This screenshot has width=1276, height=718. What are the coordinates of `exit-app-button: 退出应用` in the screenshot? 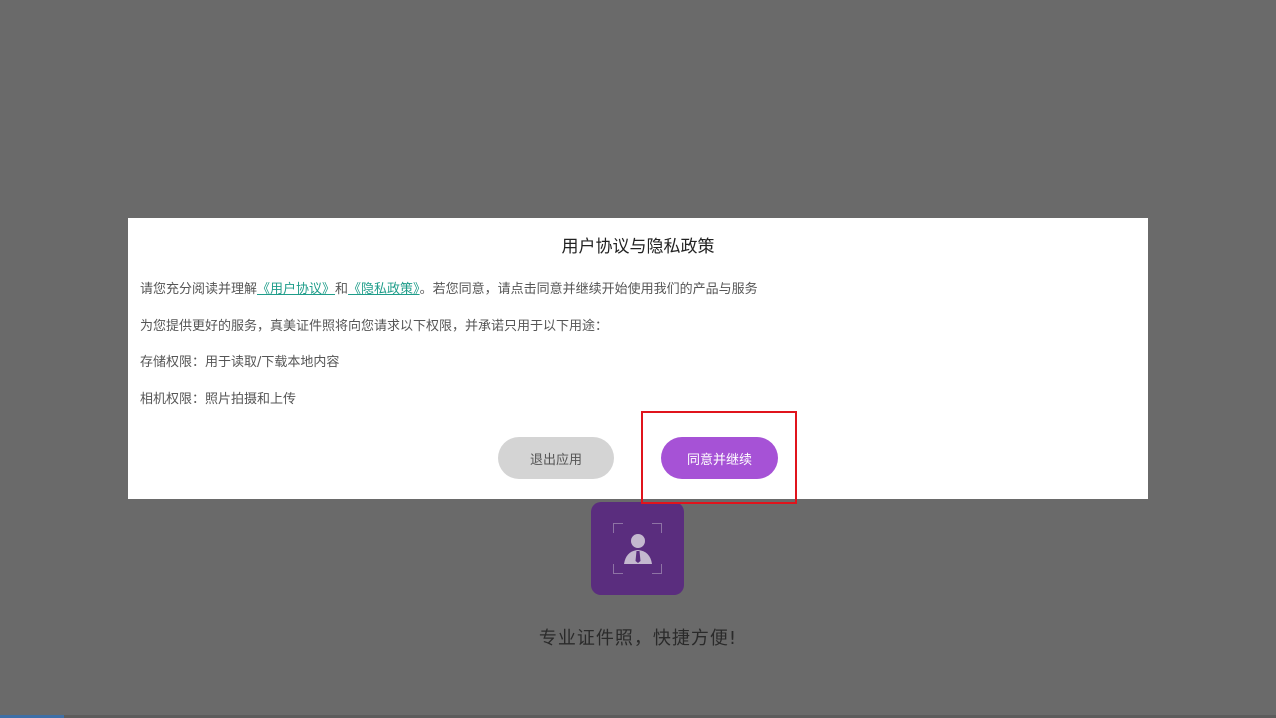 It's located at (556, 458).